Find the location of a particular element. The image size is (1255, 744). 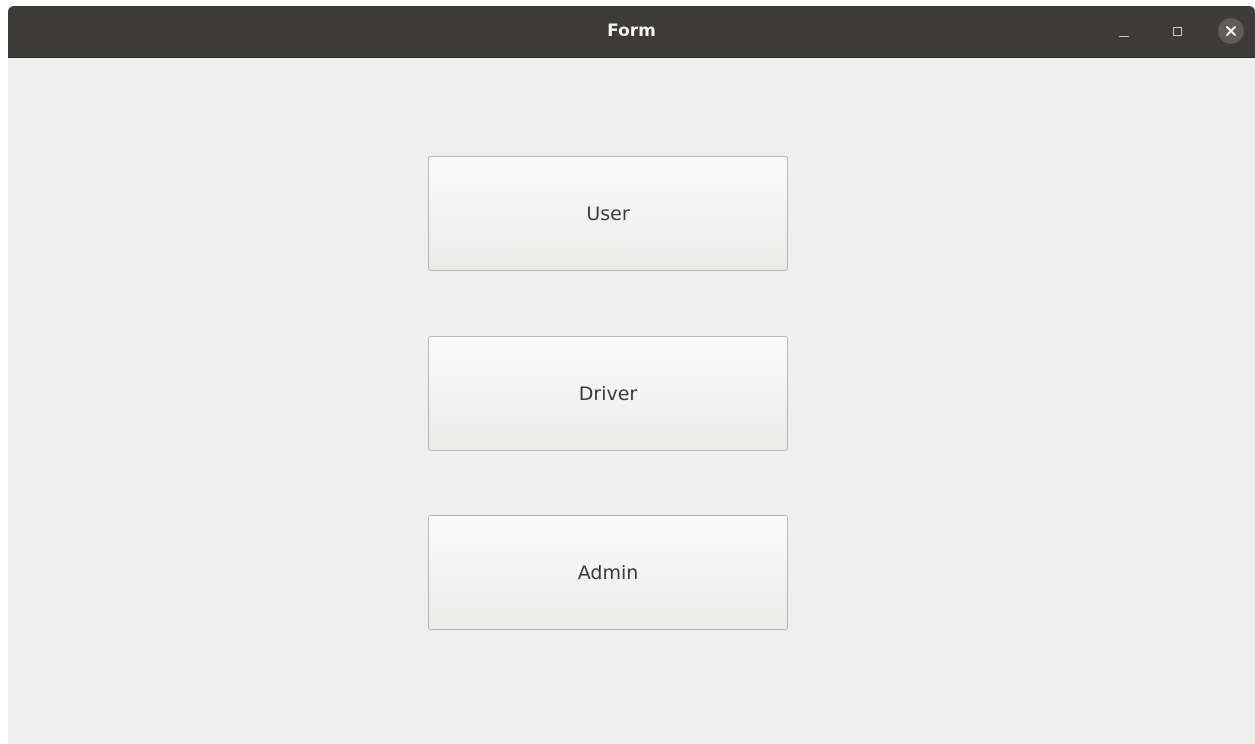

minimize-icon is located at coordinates (1124, 36).